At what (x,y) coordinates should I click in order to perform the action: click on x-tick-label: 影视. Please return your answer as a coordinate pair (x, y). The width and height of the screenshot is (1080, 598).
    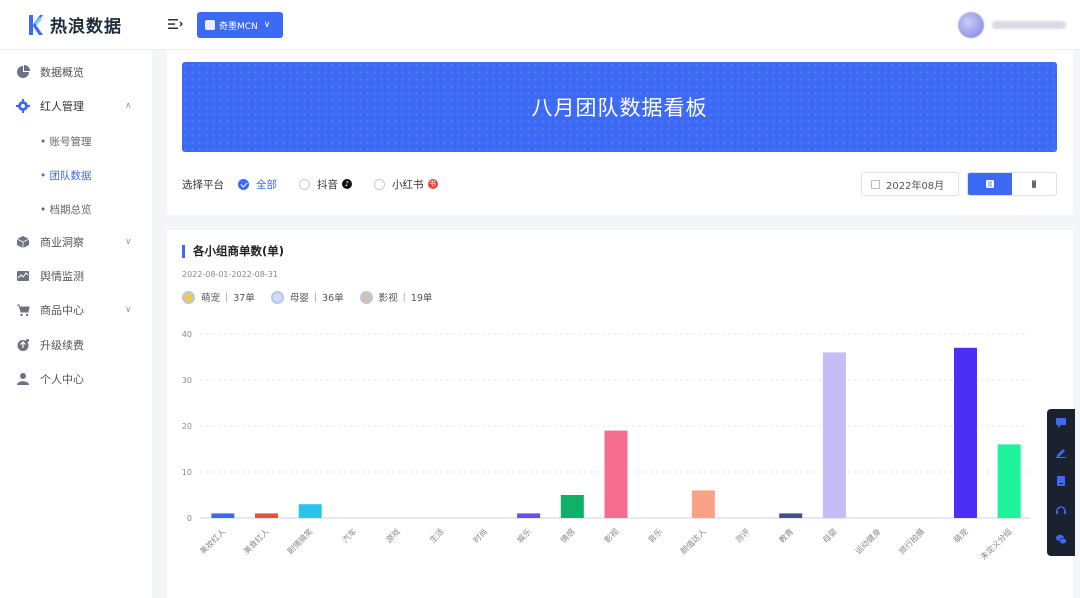
    Looking at the image, I should click on (611, 535).